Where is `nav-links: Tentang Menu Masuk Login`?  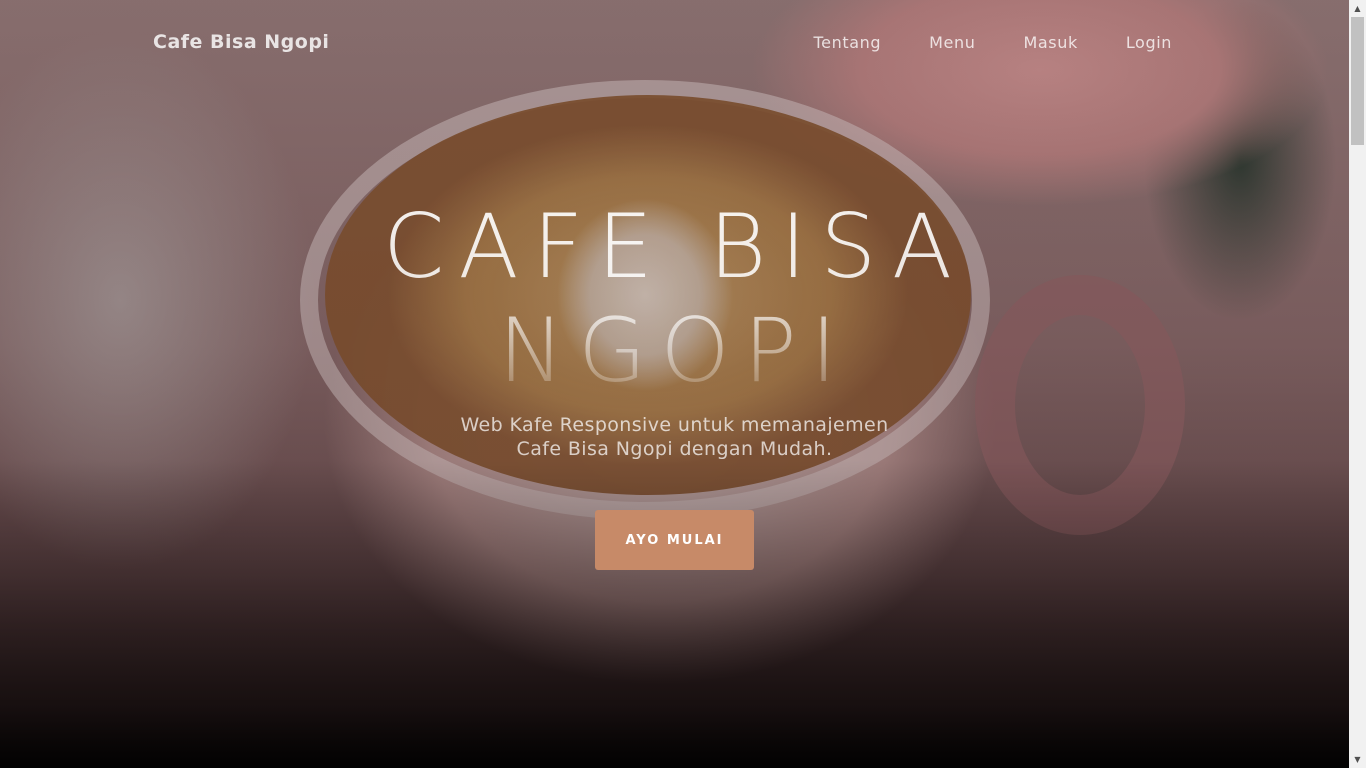
nav-links: Tentang Menu Masuk Login is located at coordinates (969, 42).